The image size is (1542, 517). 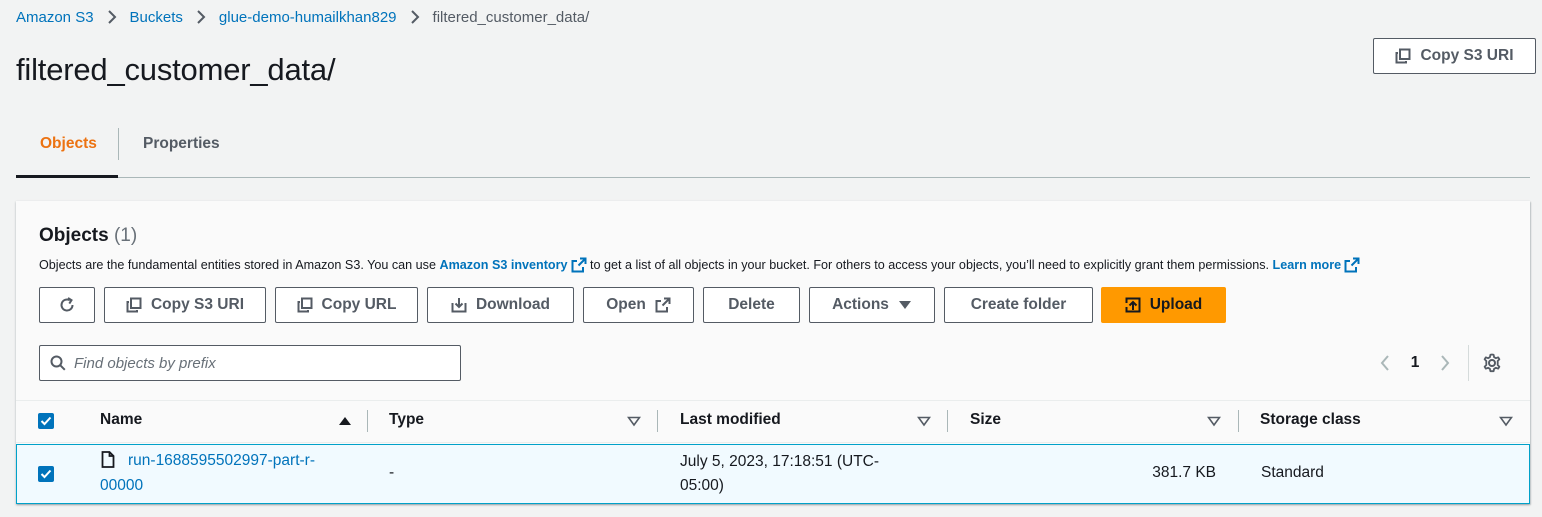 I want to click on page-number-current: 1, so click(x=1415, y=363).